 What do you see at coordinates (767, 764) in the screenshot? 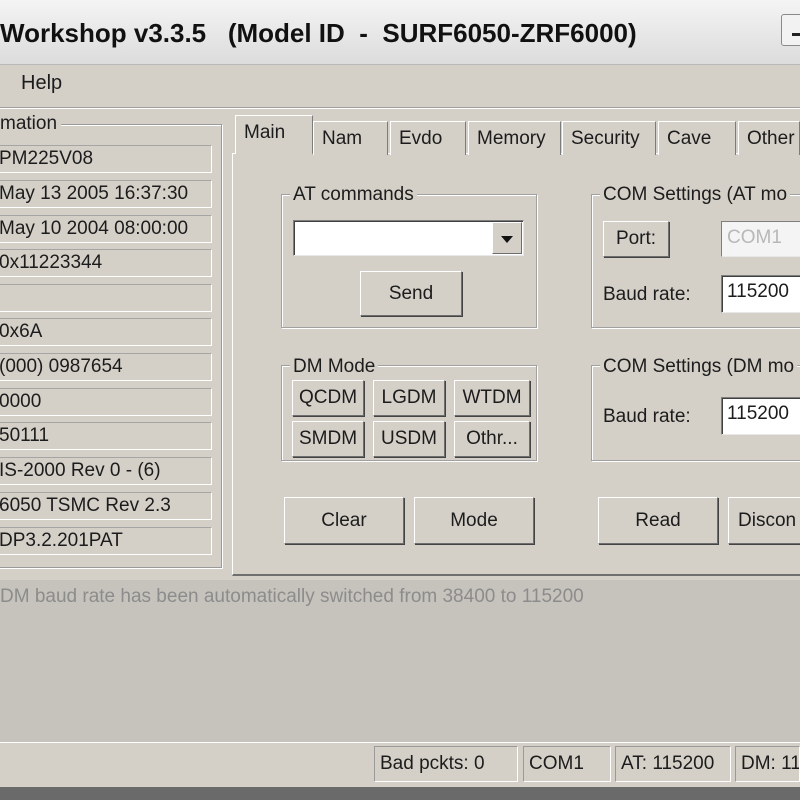
I see `status-dm-baud: DM: 11` at bounding box center [767, 764].